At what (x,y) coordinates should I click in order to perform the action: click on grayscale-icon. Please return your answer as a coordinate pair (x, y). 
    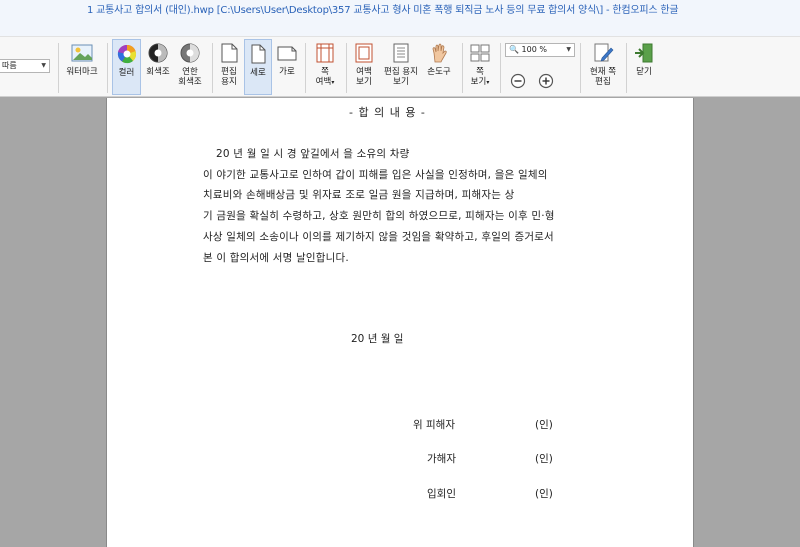
    Looking at the image, I should click on (158, 53).